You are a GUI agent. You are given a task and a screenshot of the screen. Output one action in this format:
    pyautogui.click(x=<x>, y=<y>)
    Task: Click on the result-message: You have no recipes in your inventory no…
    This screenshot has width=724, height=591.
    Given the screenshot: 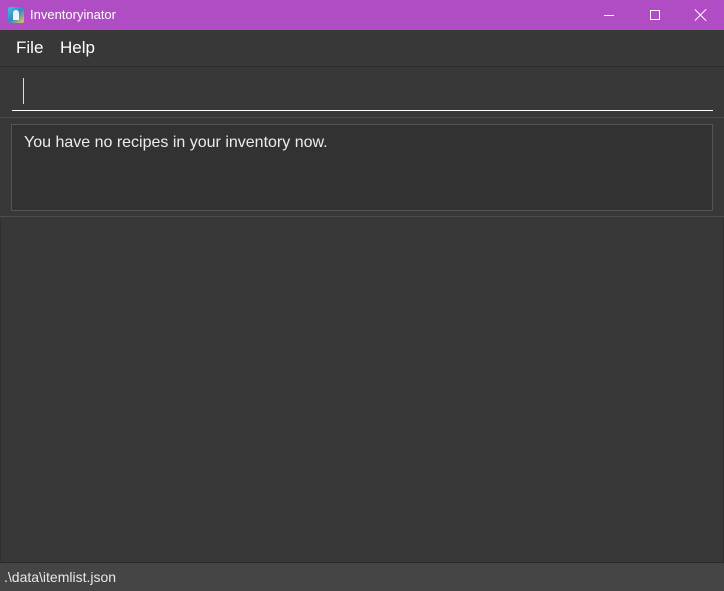 What is the action you would take?
    pyautogui.click(x=176, y=142)
    